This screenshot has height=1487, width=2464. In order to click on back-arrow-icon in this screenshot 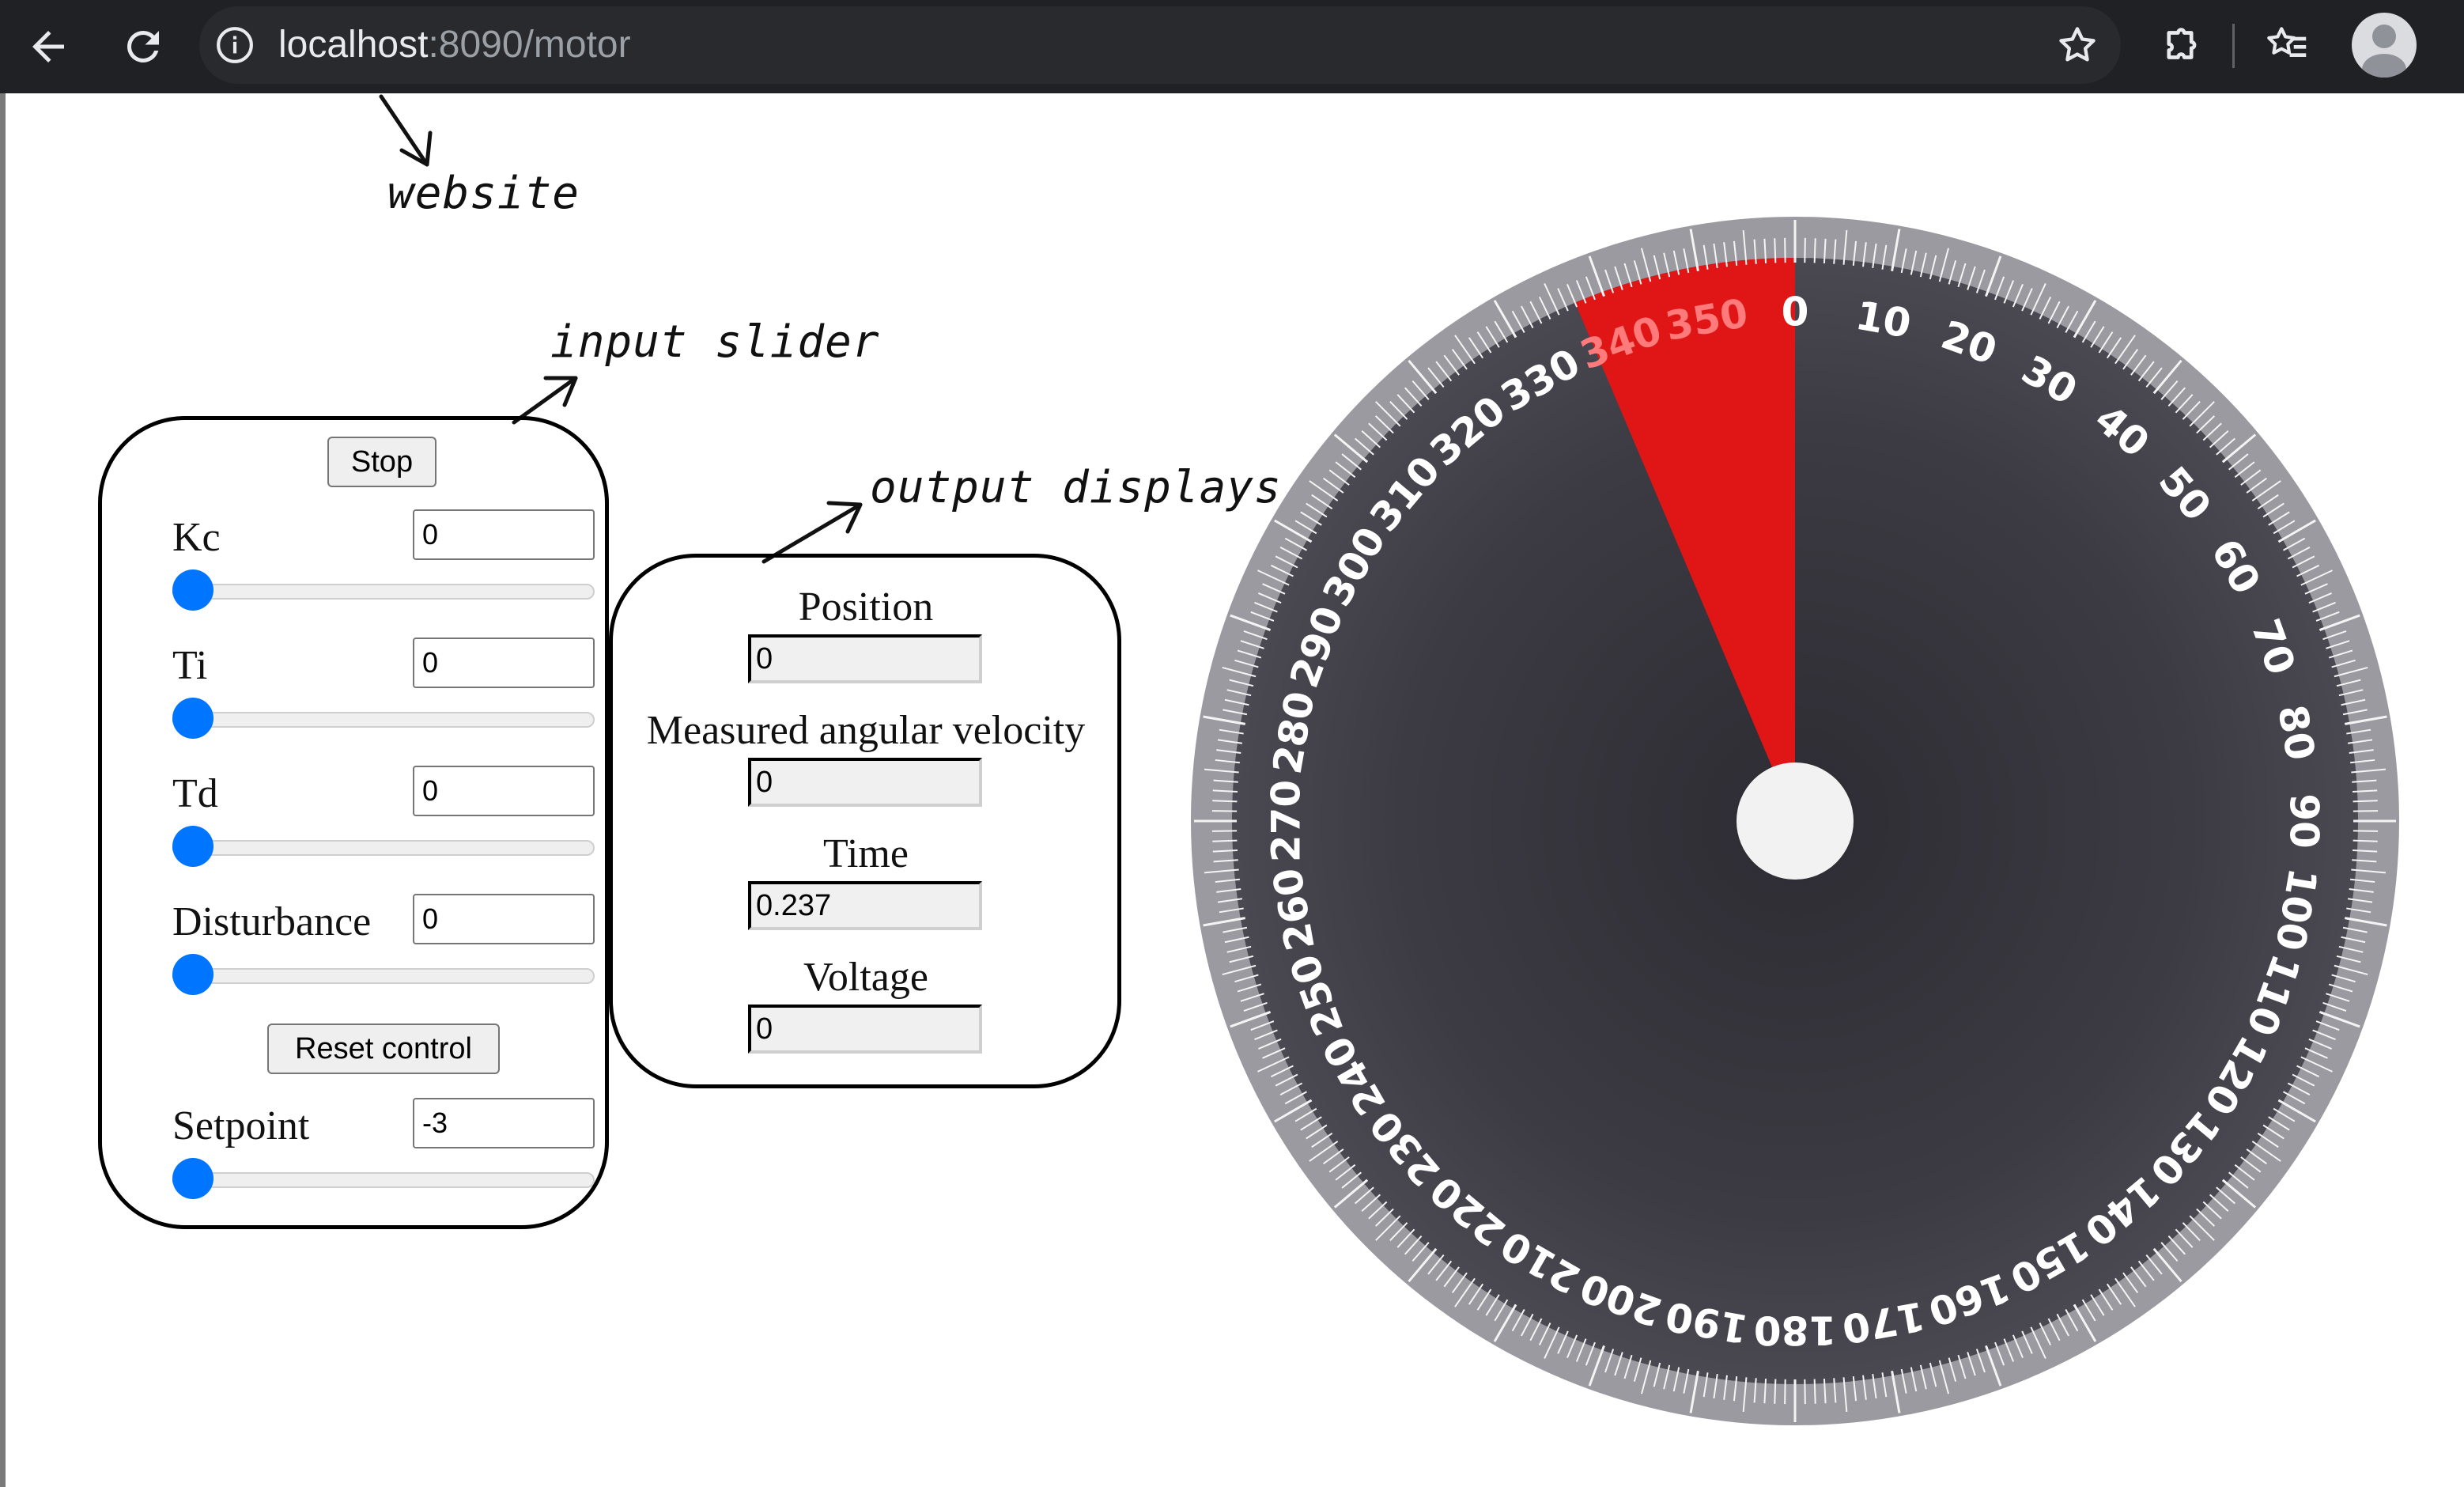, I will do `click(48, 46)`.